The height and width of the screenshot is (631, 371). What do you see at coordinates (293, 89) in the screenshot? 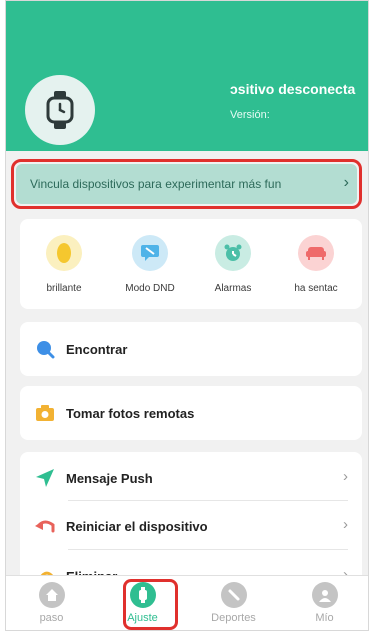
I see `device-status: ɔsitivo desconecta` at bounding box center [293, 89].